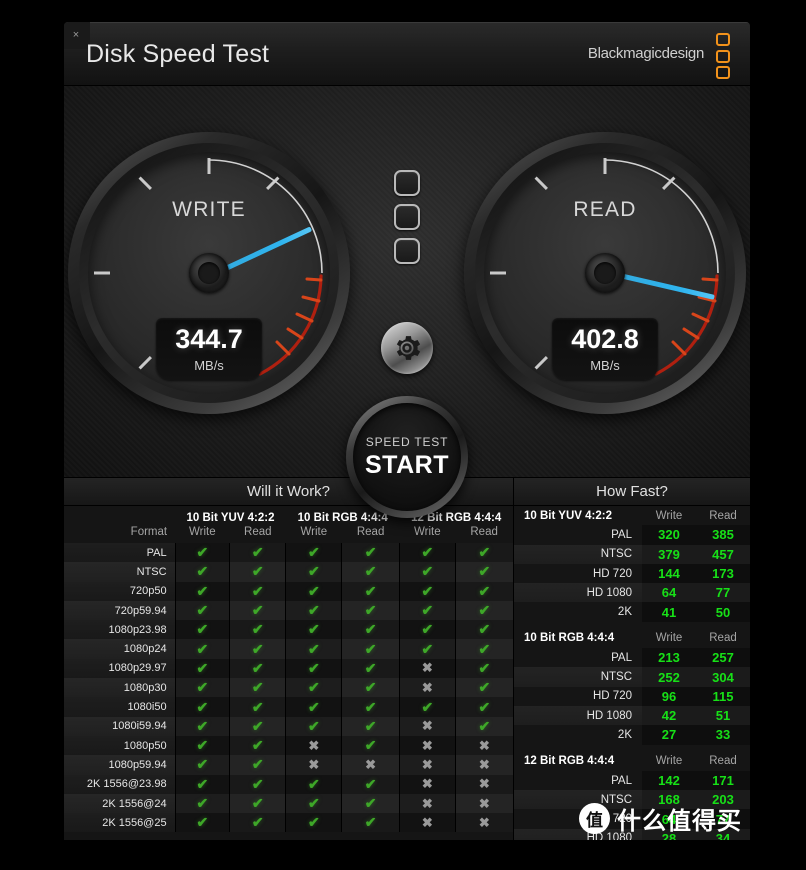 The height and width of the screenshot is (870, 806). Describe the element at coordinates (669, 593) in the screenshot. I see `how-fast-write-value: 64` at that location.